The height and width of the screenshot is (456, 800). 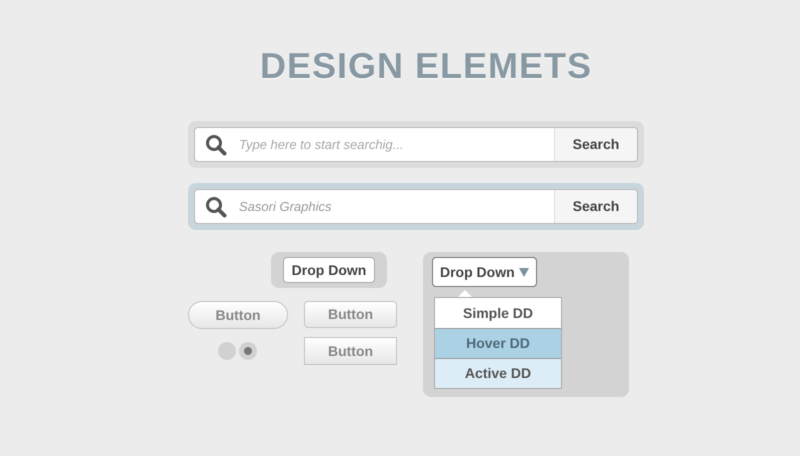 What do you see at coordinates (498, 313) in the screenshot?
I see `menu-item: Simple DD` at bounding box center [498, 313].